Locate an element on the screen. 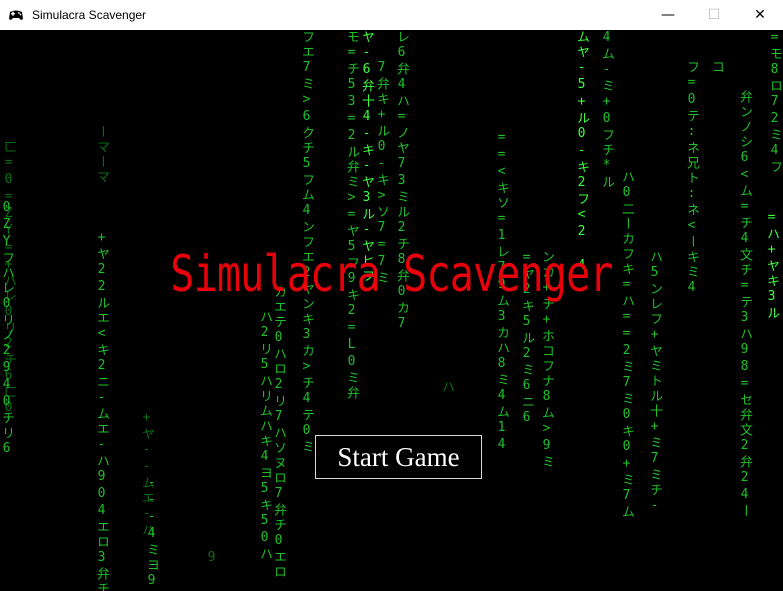 This screenshot has height=591, width=783. maximize-icon: ☐ is located at coordinates (714, 15).